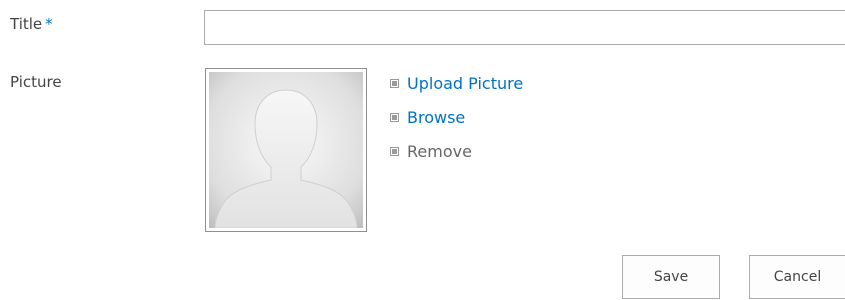  What do you see at coordinates (439, 151) in the screenshot?
I see `remove-label: Remove` at bounding box center [439, 151].